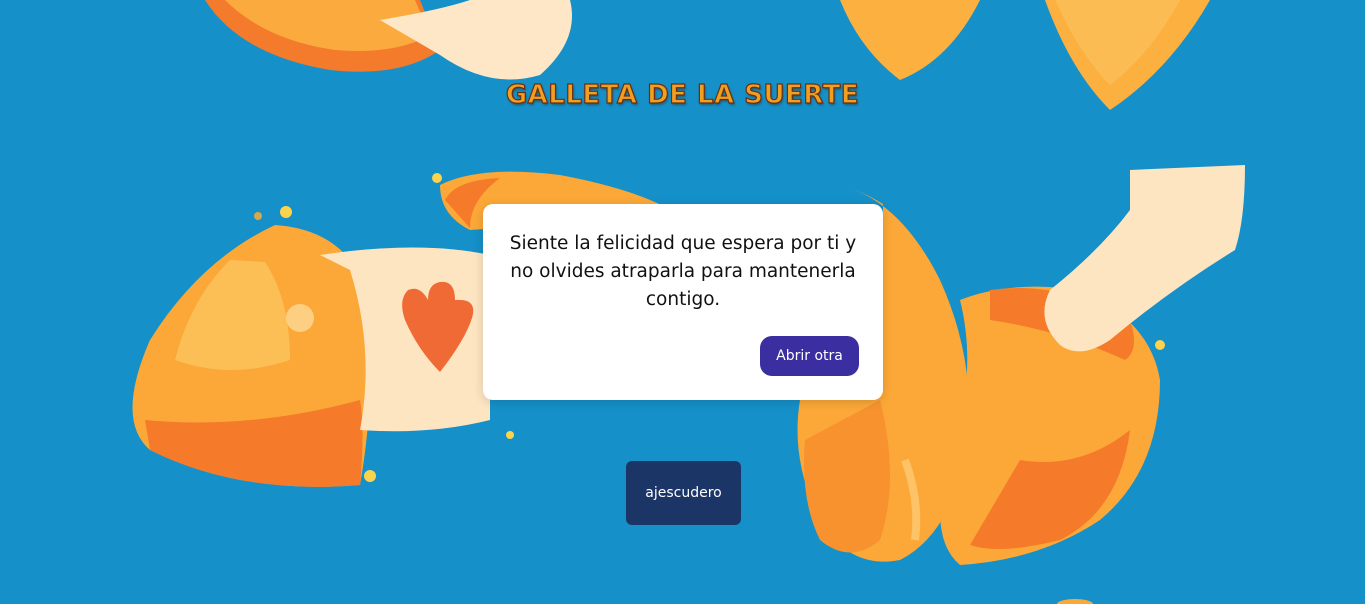 This screenshot has height=604, width=1365. I want to click on page-title: GALLETA DE LA SUERTE, so click(682, 94).